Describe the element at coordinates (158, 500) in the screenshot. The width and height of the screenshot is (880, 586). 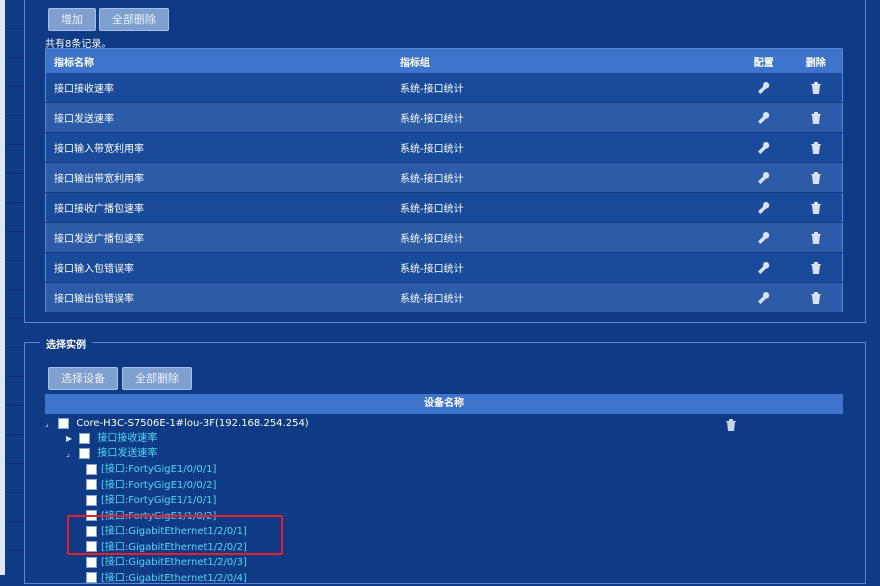
I see `port-link: [接口:FortyGigE1/1/0/1]` at that location.